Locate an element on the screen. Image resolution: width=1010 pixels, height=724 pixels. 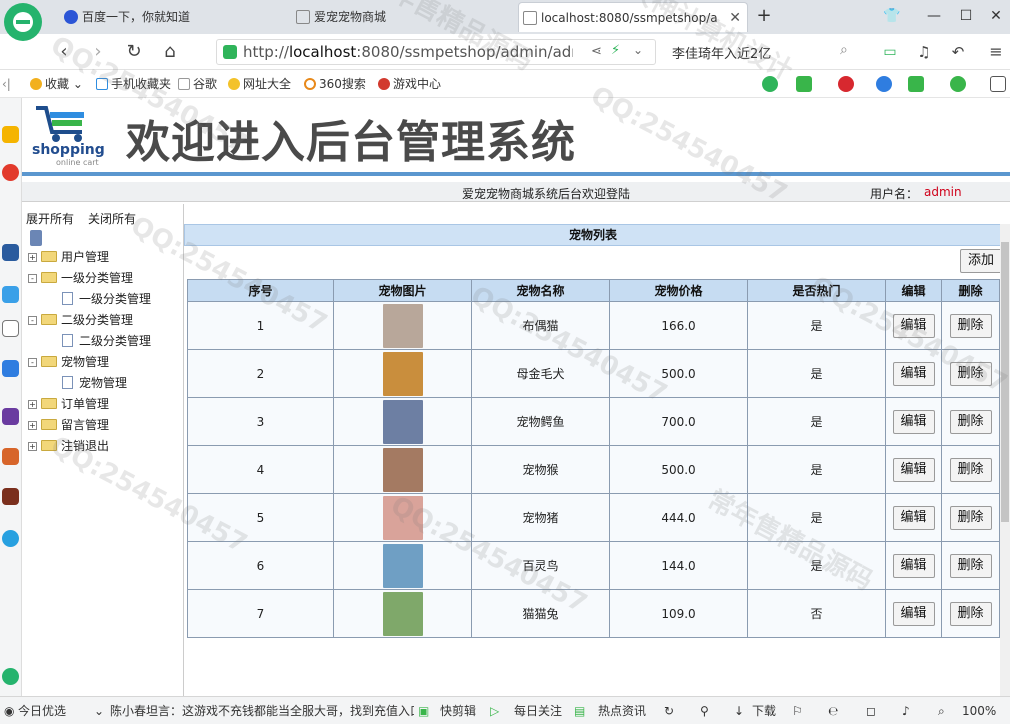
clip-label: 快剪辑 is located at coordinates (458, 711).